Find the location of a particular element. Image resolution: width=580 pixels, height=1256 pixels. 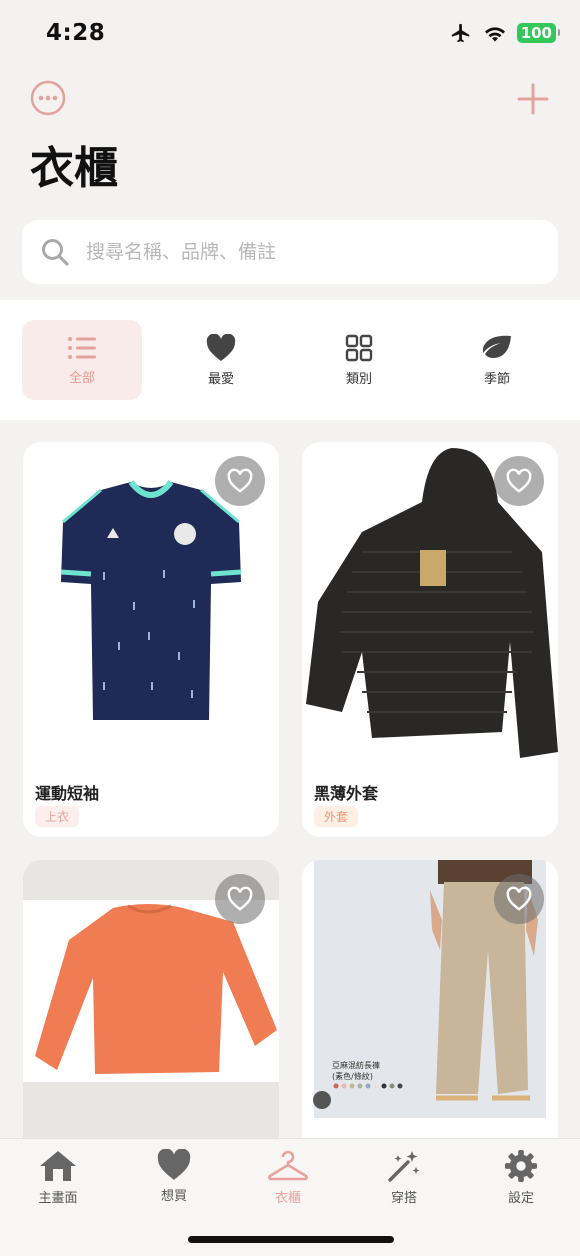

tab-wishlist: 想買 is located at coordinates (174, 1176).